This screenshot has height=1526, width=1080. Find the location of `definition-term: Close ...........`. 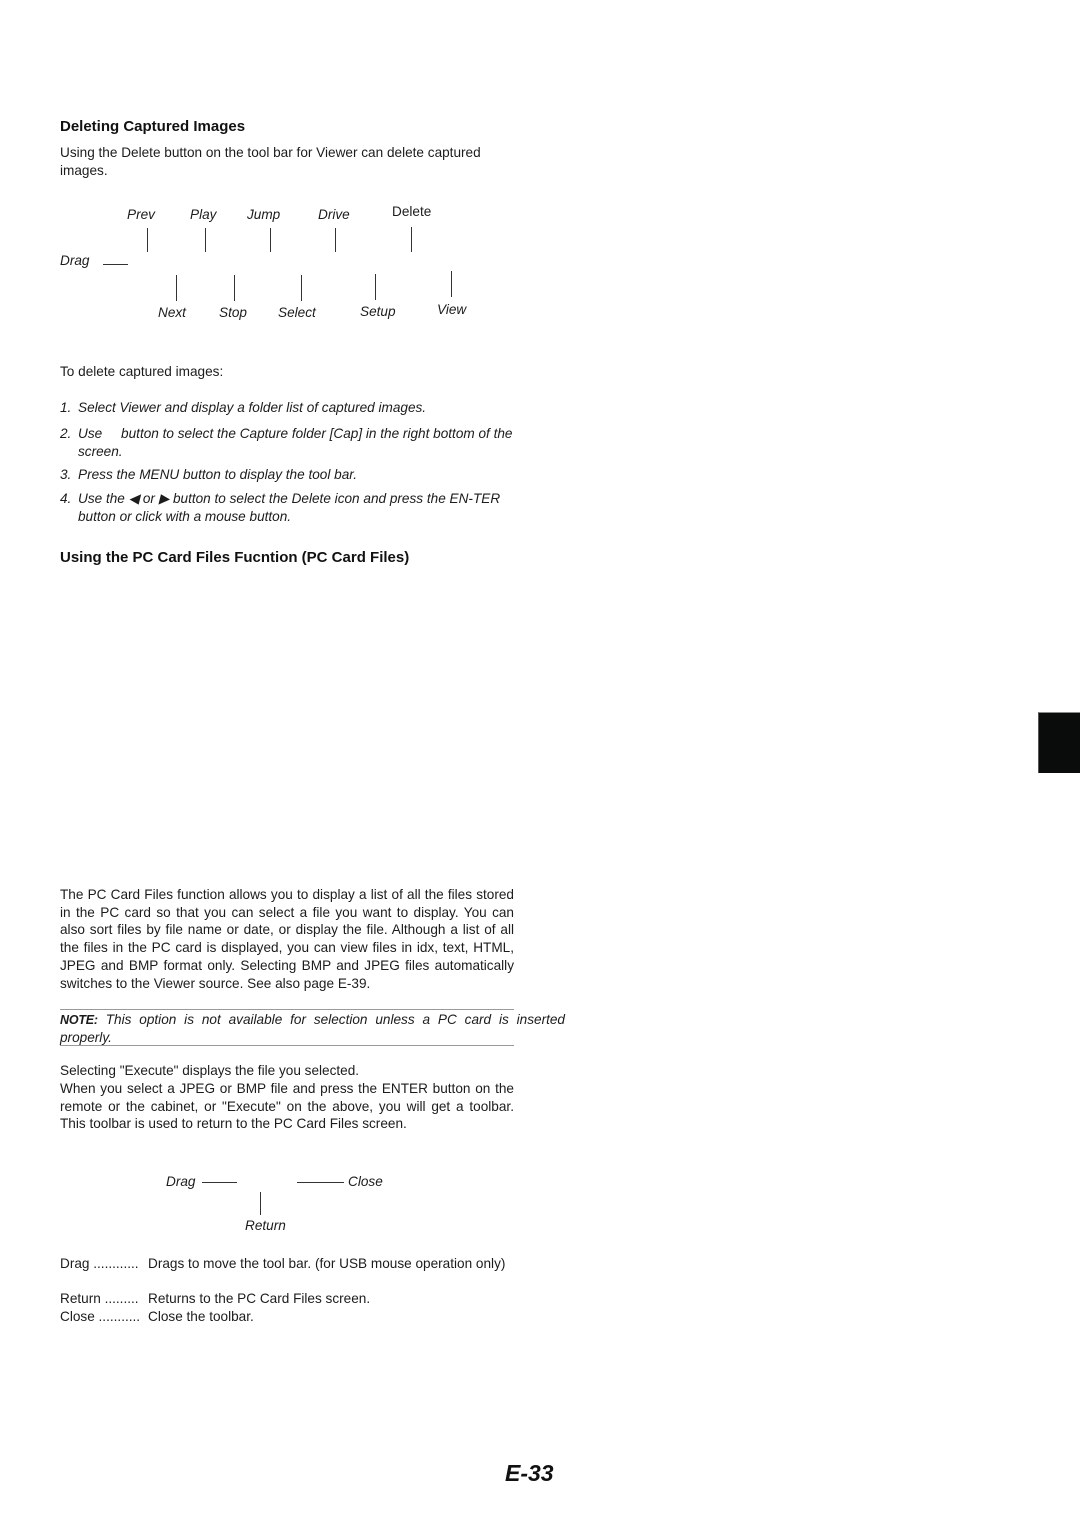

definition-term: Close ........... is located at coordinates (100, 1316).